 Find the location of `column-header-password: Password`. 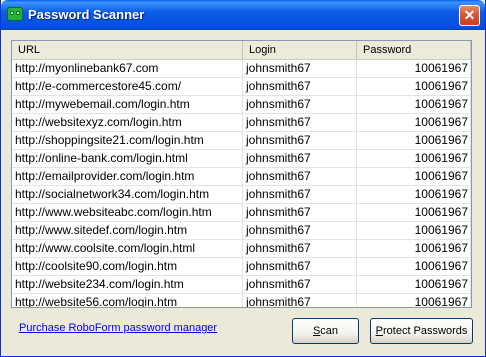

column-header-password: Password is located at coordinates (414, 50).